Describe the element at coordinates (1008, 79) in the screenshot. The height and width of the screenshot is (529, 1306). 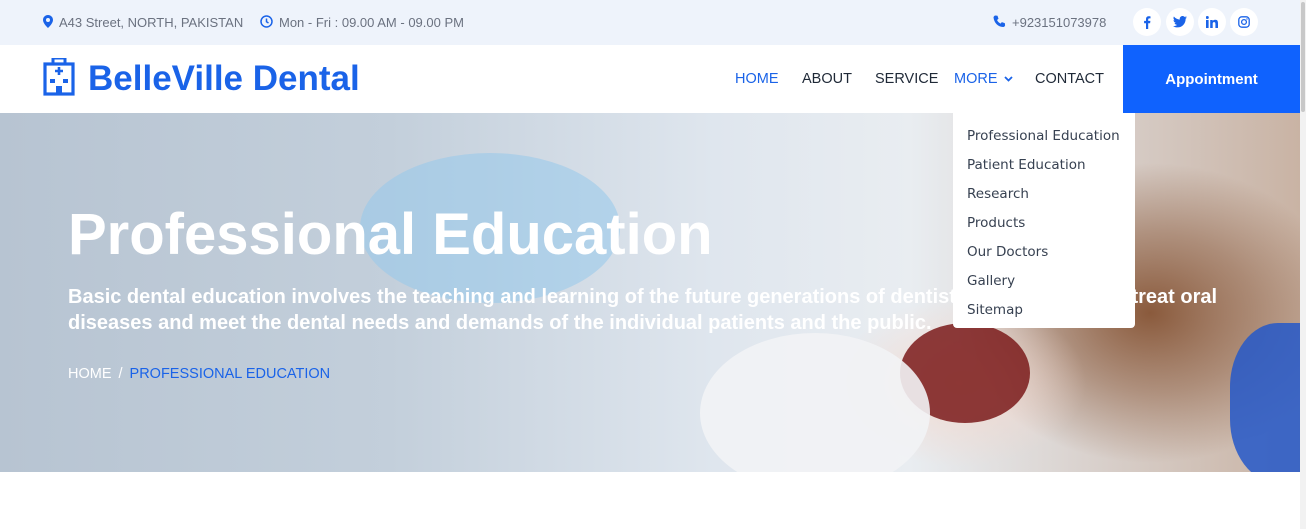
I see `chevron-down-icon` at that location.